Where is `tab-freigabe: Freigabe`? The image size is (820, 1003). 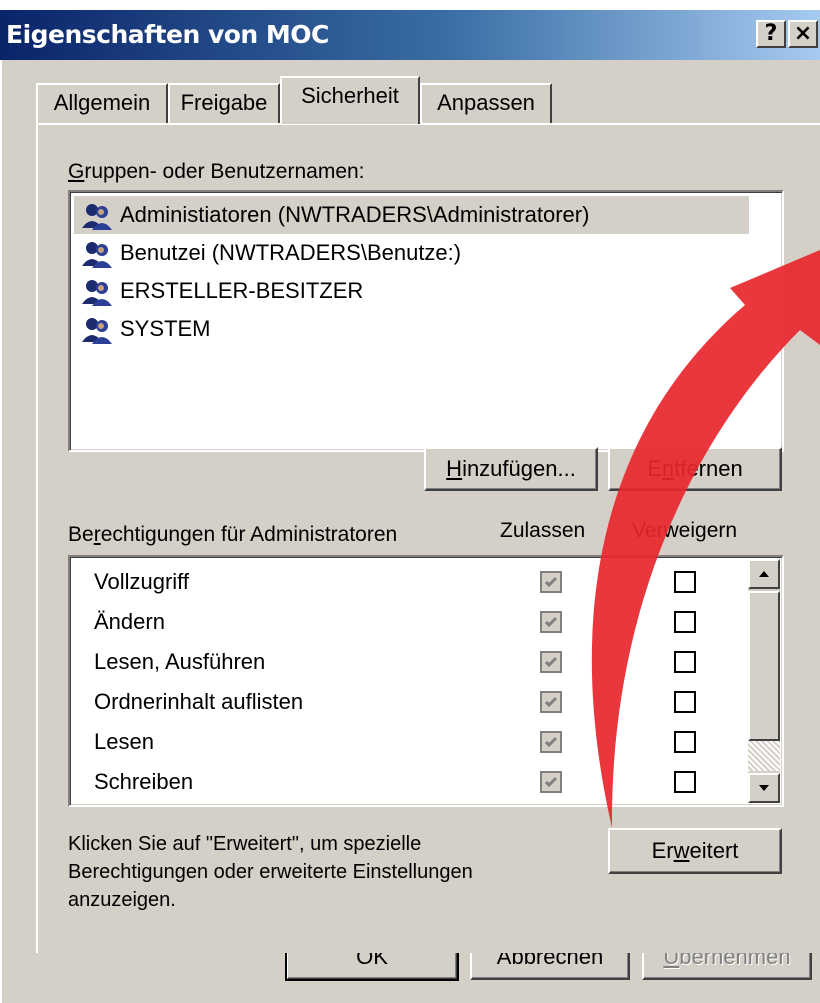
tab-freigabe: Freigabe is located at coordinates (224, 103).